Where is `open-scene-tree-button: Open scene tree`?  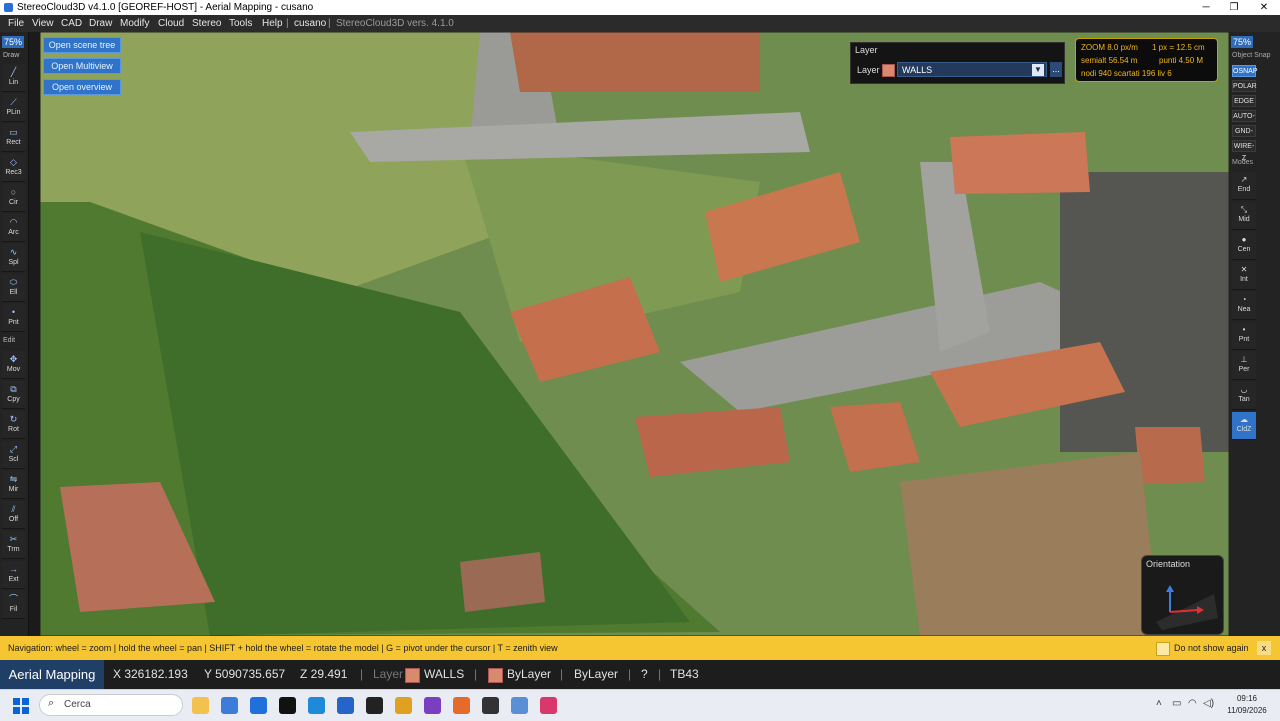
open-scene-tree-button: Open scene tree is located at coordinates (82, 45).